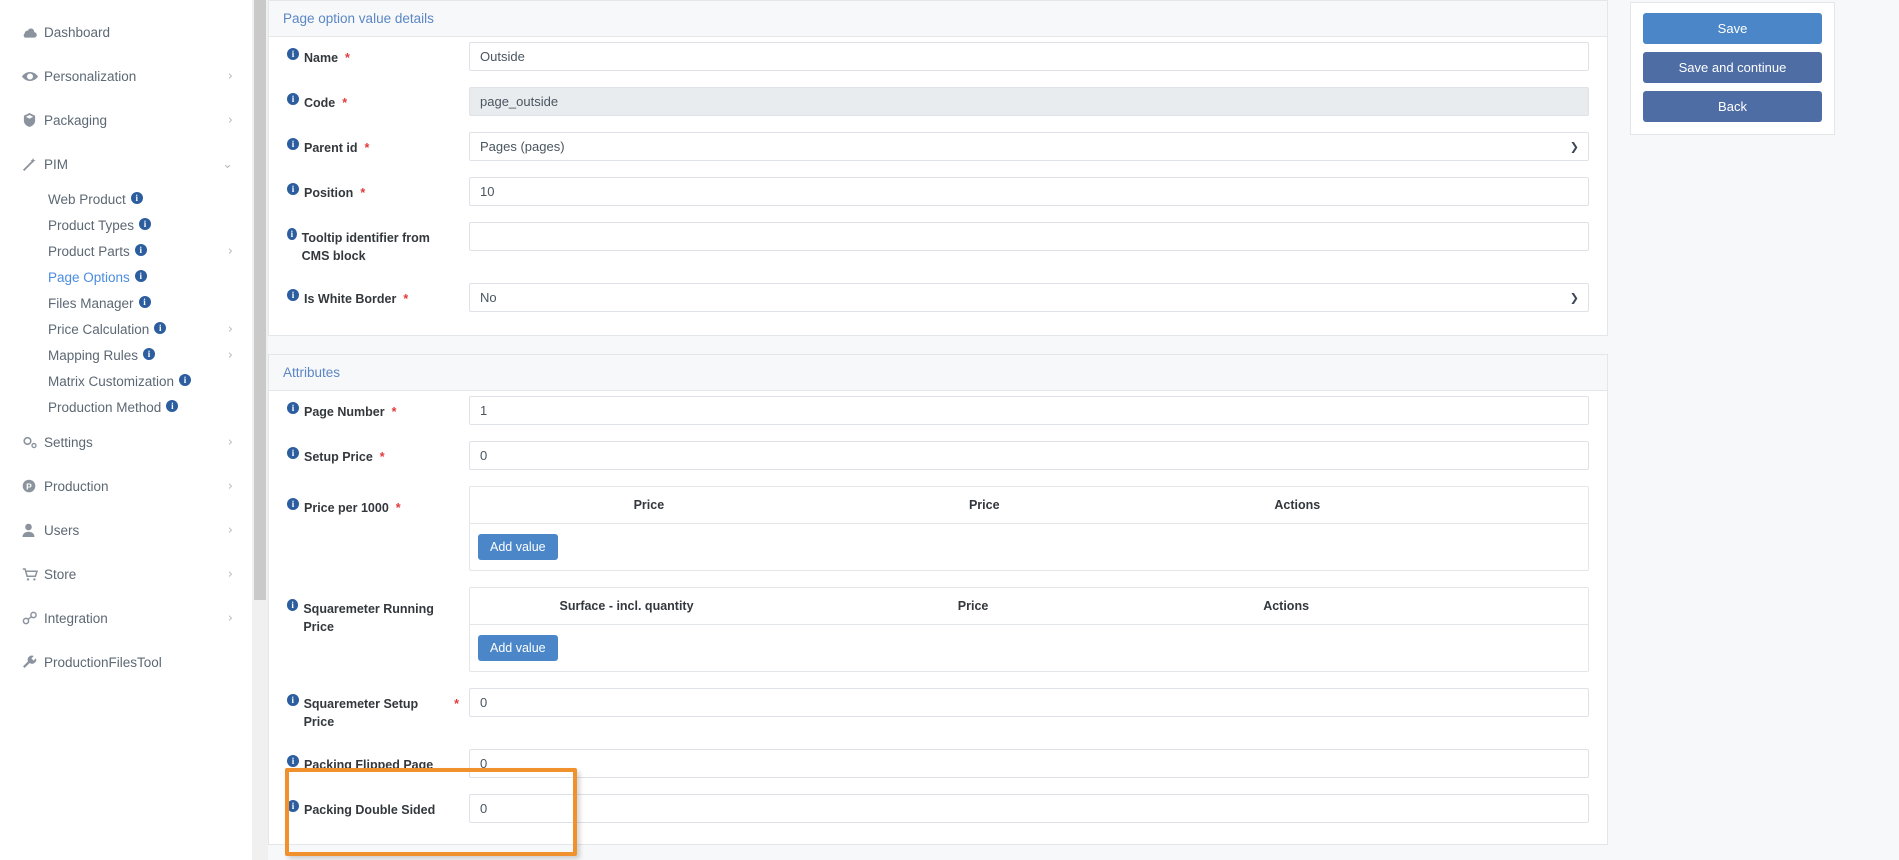 This screenshot has height=860, width=1899. I want to click on label-text: Page Number, so click(344, 412).